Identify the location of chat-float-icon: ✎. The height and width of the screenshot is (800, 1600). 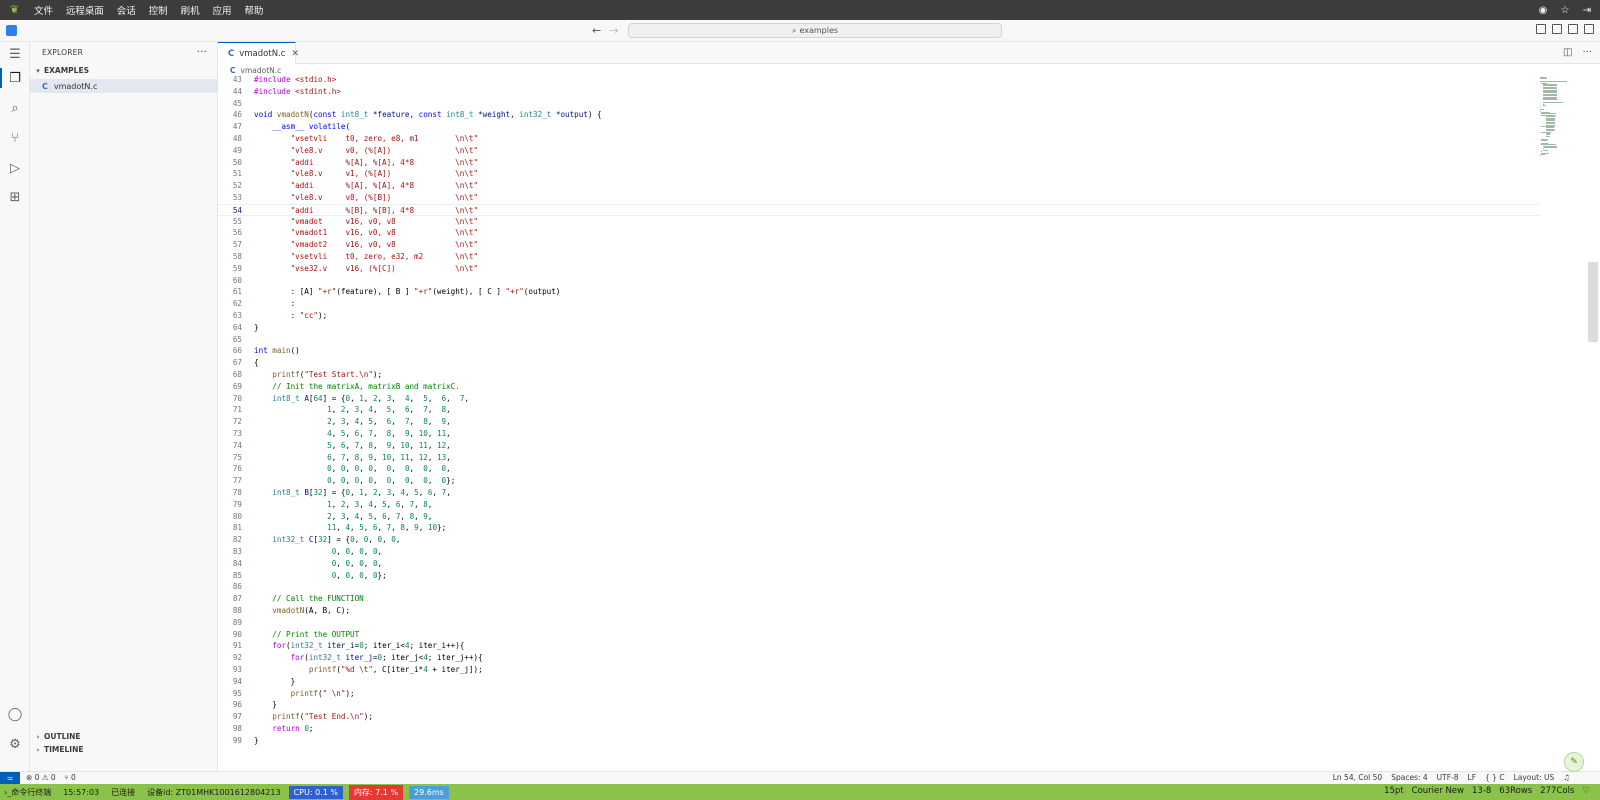
(1574, 762).